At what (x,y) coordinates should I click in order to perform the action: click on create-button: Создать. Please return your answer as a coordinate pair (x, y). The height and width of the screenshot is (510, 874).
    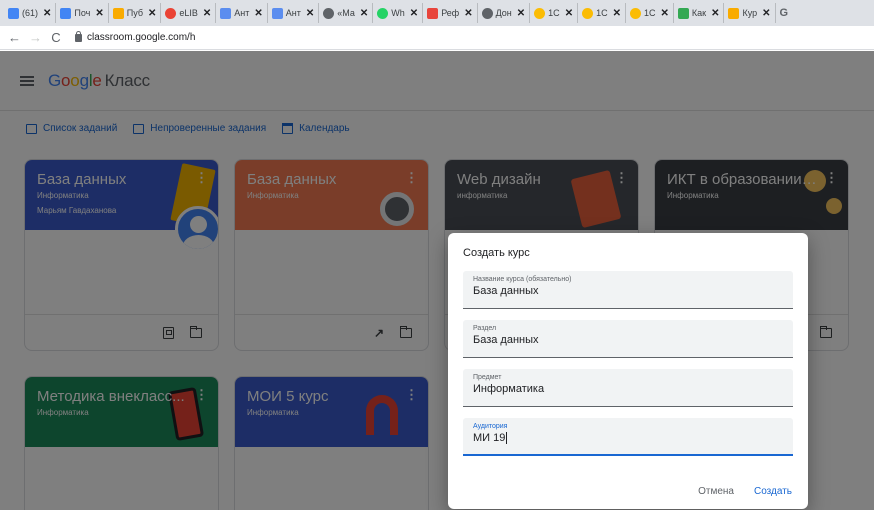
    Looking at the image, I should click on (773, 491).